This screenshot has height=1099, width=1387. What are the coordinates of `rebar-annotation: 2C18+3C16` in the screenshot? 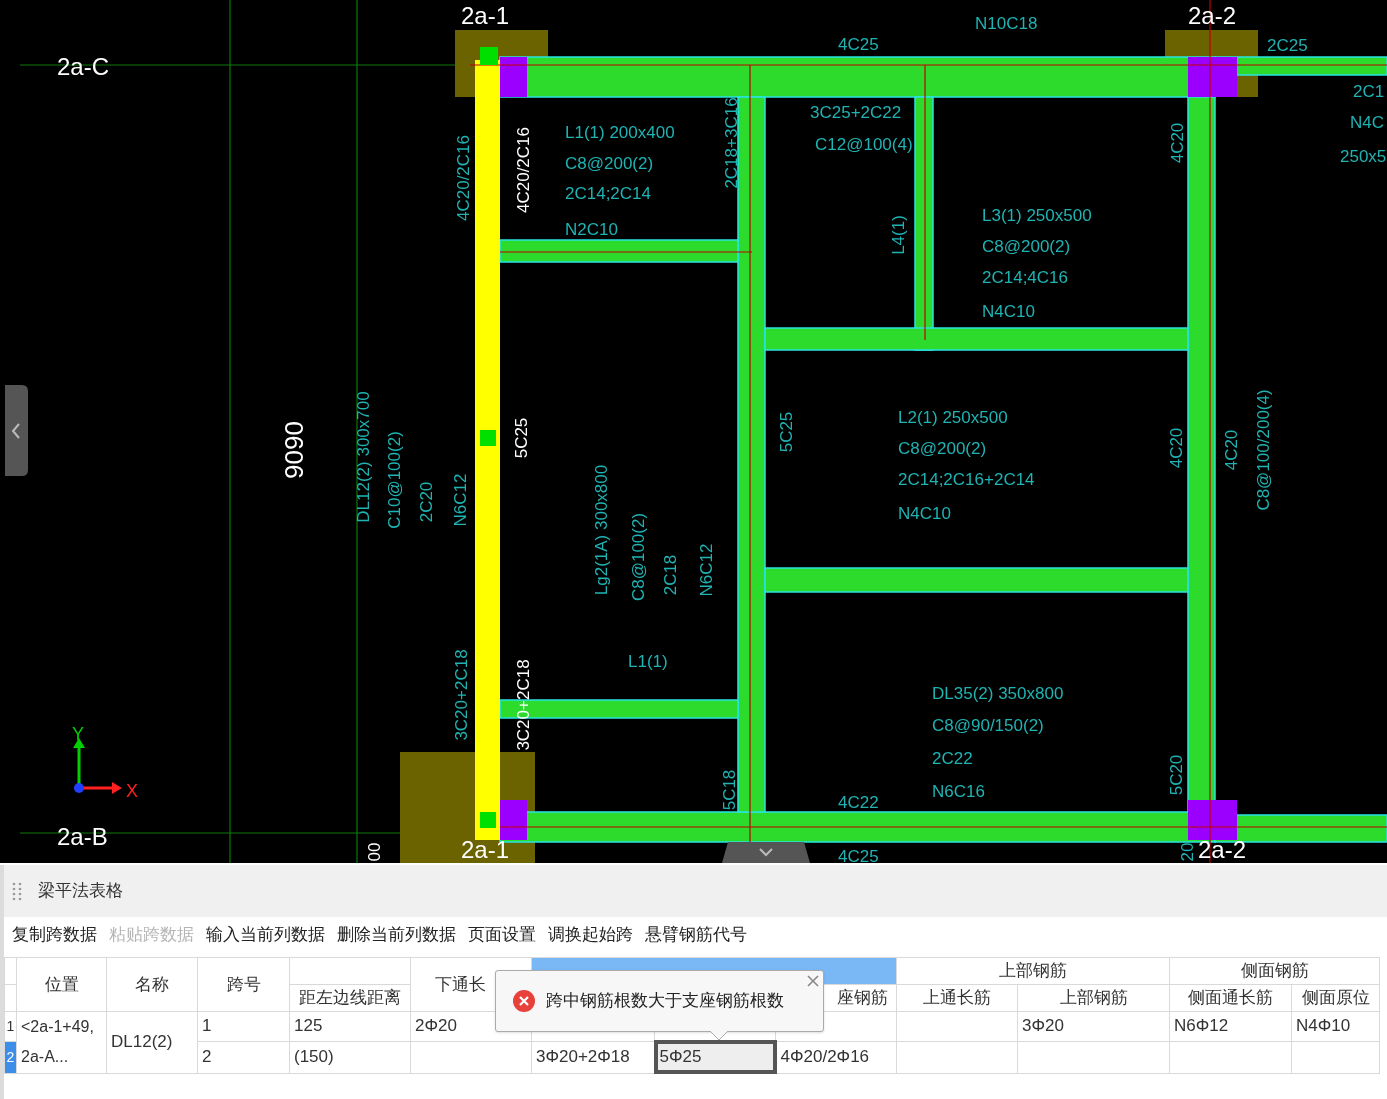 It's located at (731, 143).